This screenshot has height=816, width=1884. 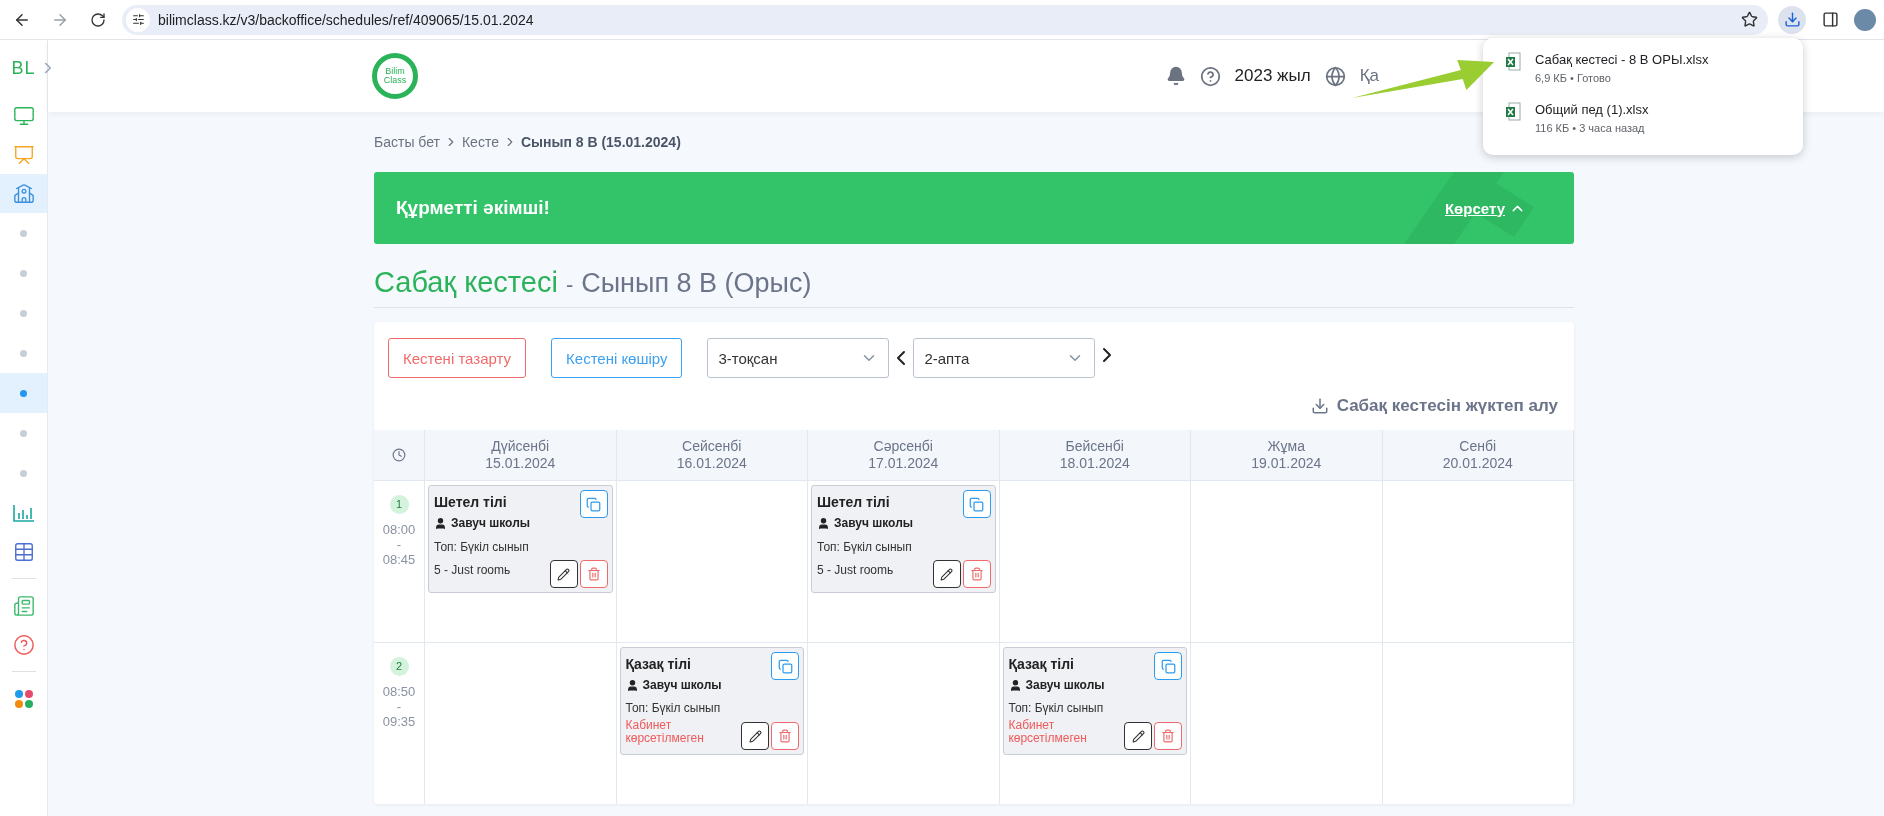 I want to click on subject-name: Шетел тілі, so click(x=470, y=502).